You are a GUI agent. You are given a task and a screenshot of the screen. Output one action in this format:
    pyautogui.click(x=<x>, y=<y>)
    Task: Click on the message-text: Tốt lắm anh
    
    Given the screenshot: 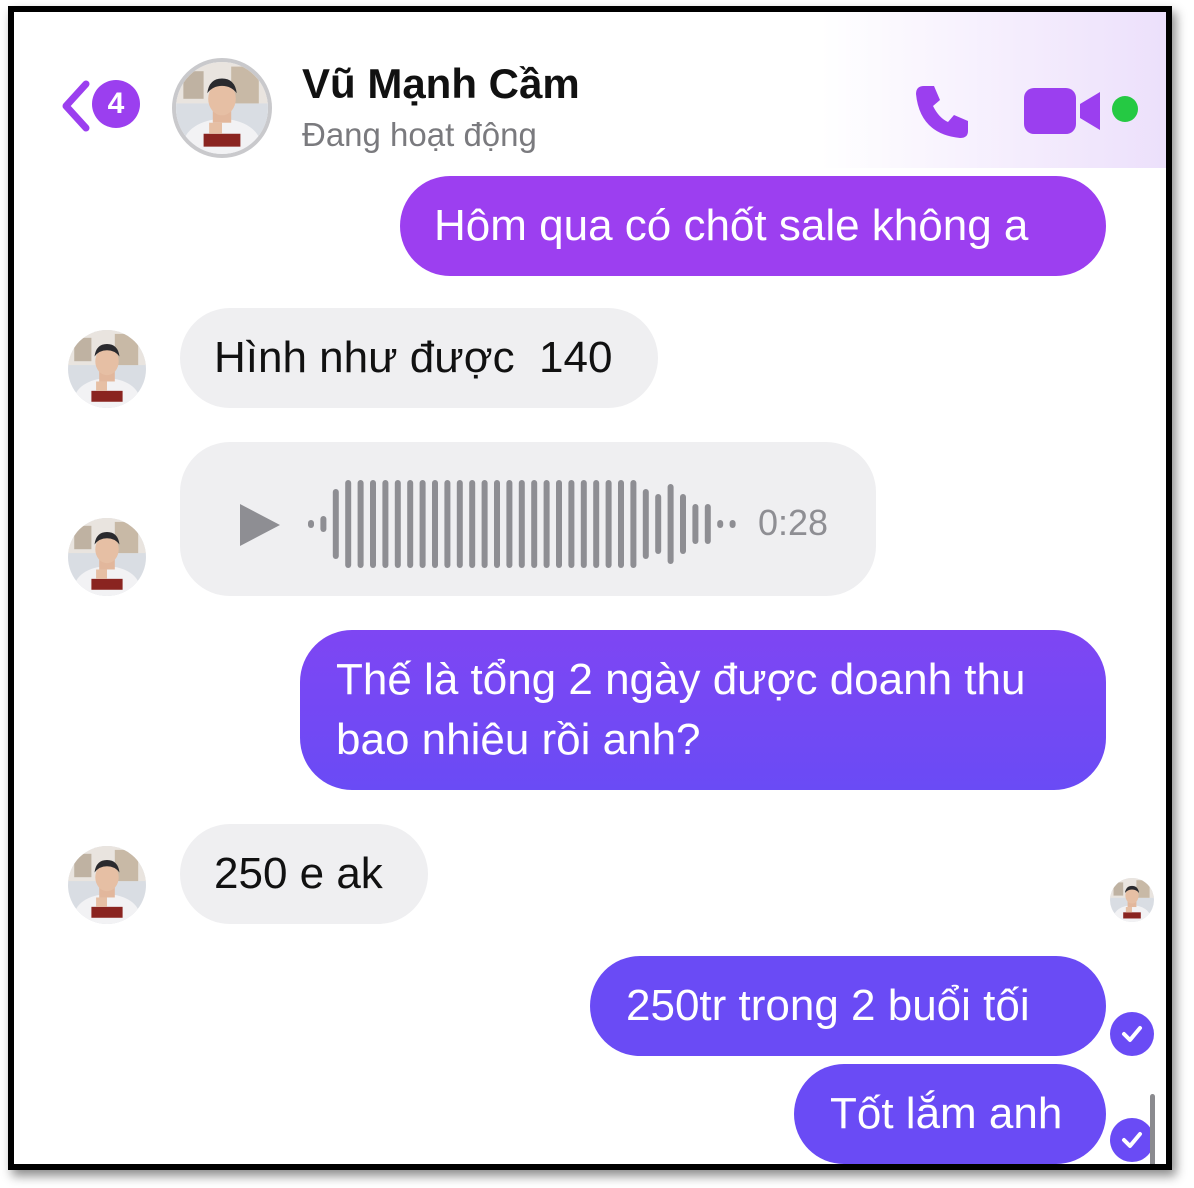 What is the action you would take?
    pyautogui.click(x=946, y=1113)
    